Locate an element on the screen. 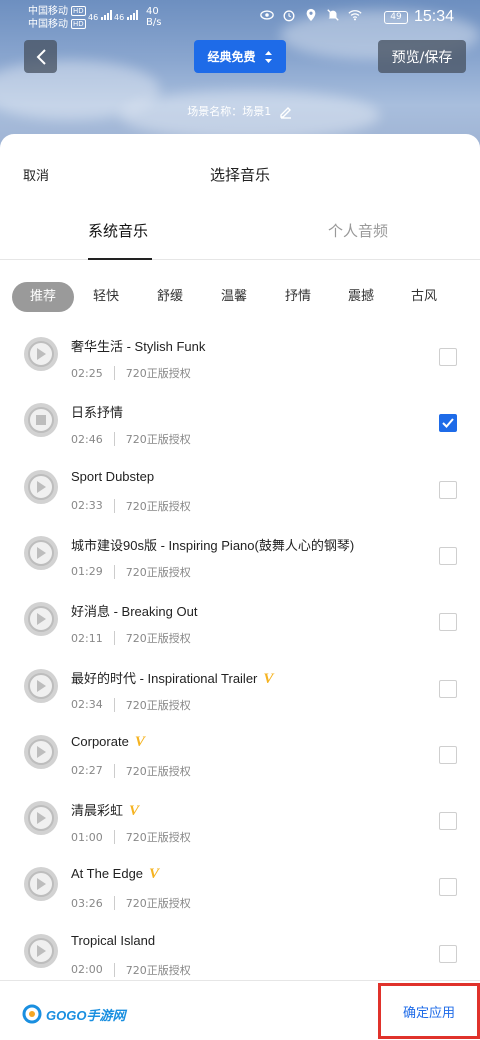  song-meta: 02:25 720正版授权 is located at coordinates (131, 373).